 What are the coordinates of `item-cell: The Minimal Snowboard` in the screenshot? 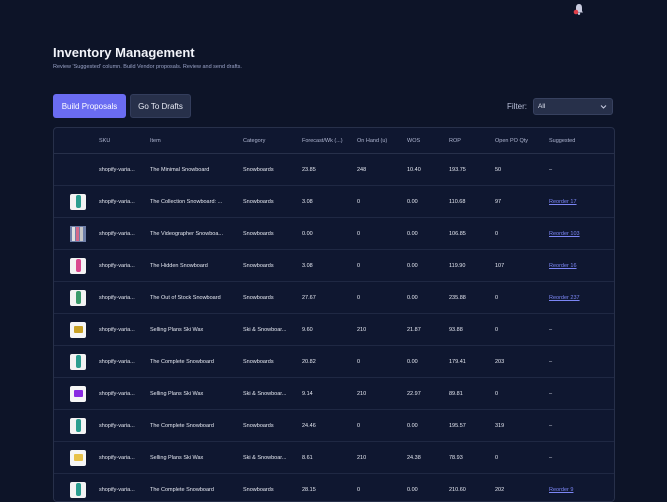 It's located at (196, 170).